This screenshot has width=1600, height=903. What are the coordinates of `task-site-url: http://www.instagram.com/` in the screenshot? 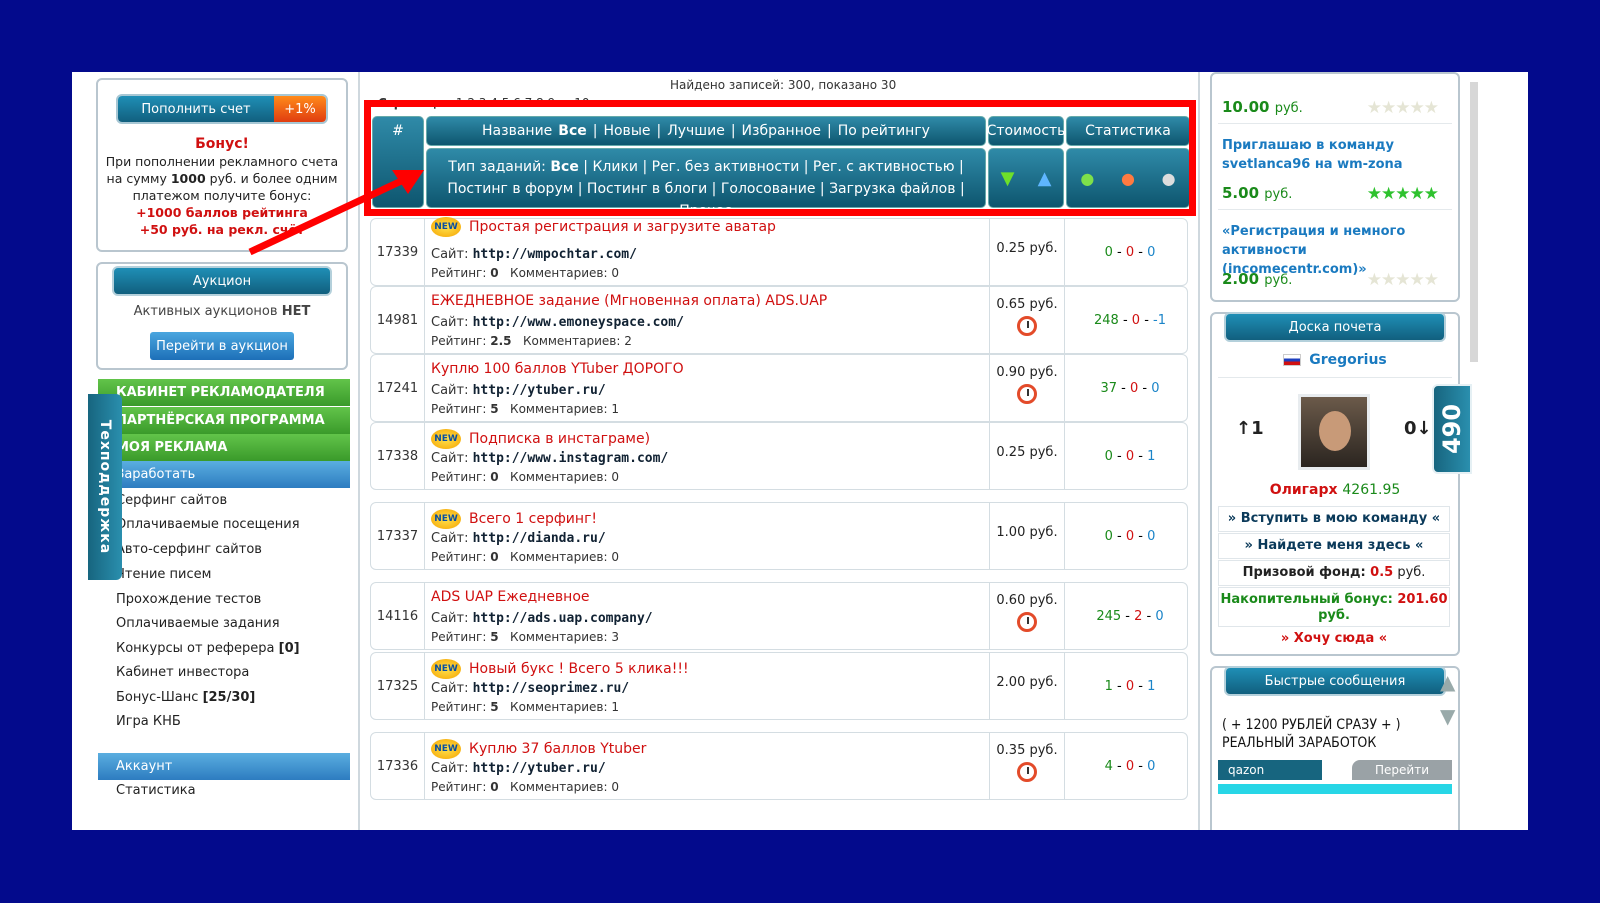 It's located at (571, 458).